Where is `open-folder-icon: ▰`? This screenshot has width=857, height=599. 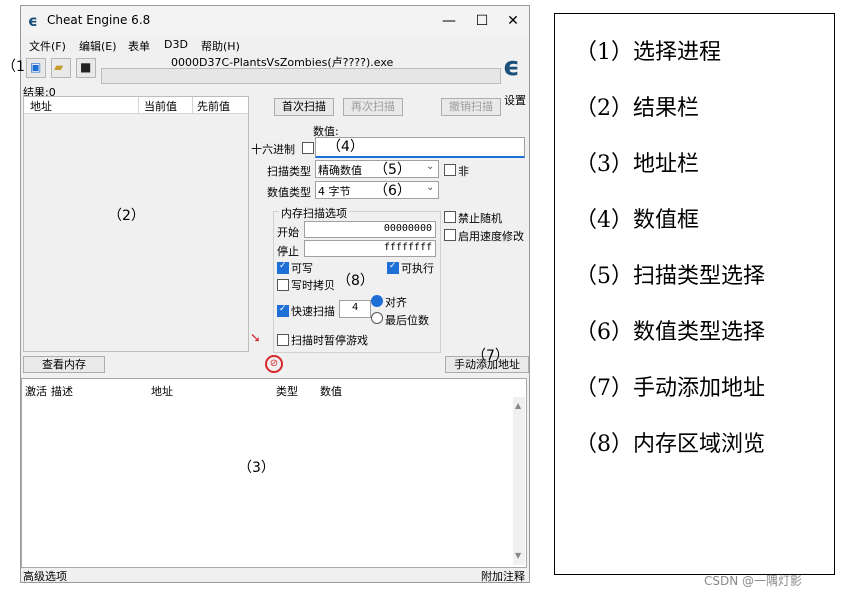
open-folder-icon: ▰ is located at coordinates (59, 67).